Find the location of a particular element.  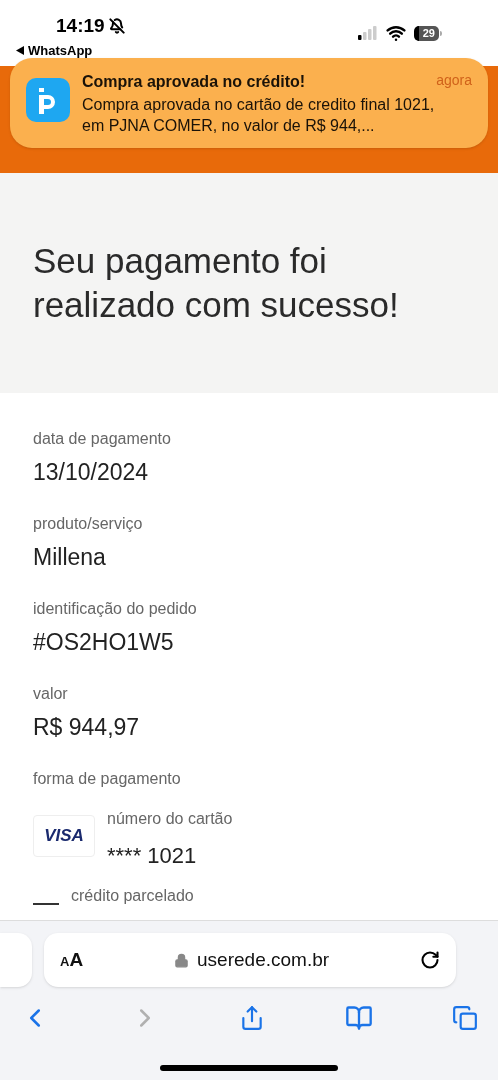

signal-icon is located at coordinates (367, 33).